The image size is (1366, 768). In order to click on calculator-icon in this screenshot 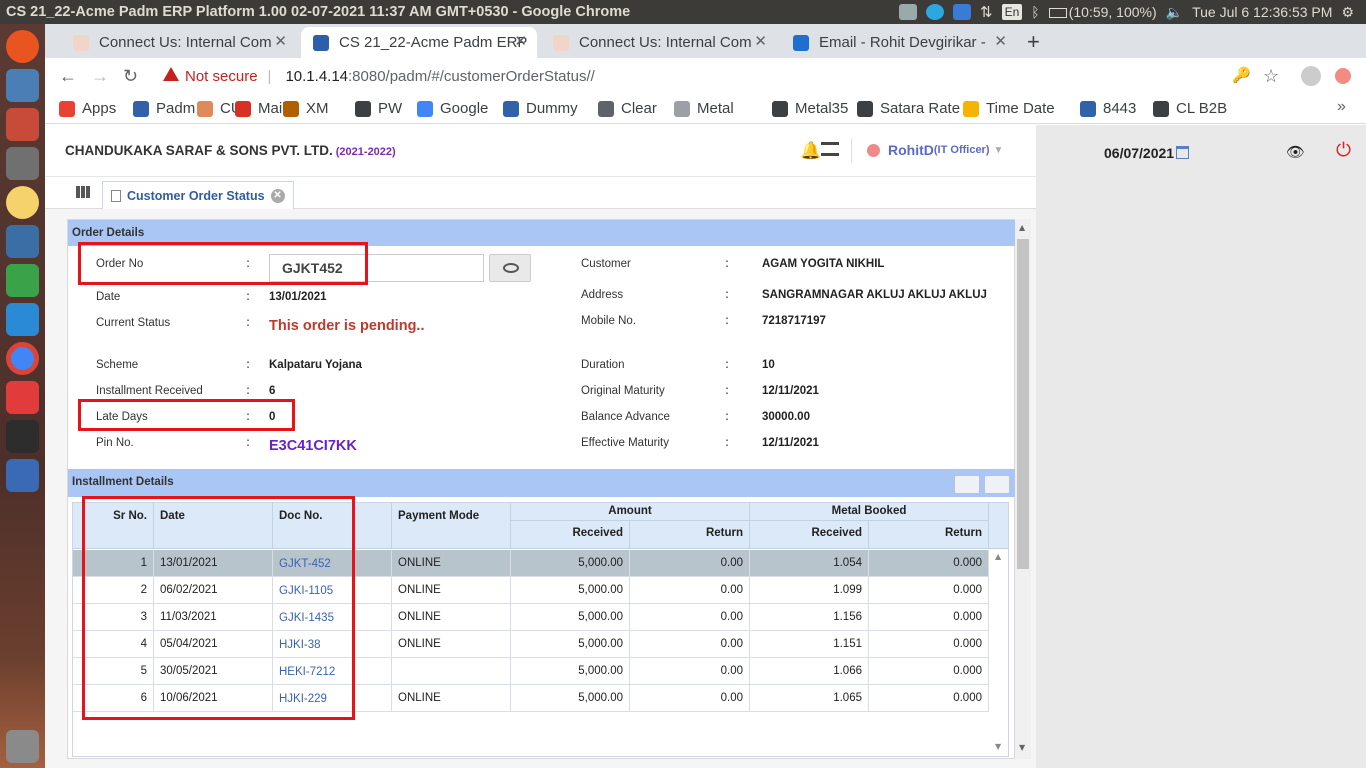, I will do `click(22, 163)`.